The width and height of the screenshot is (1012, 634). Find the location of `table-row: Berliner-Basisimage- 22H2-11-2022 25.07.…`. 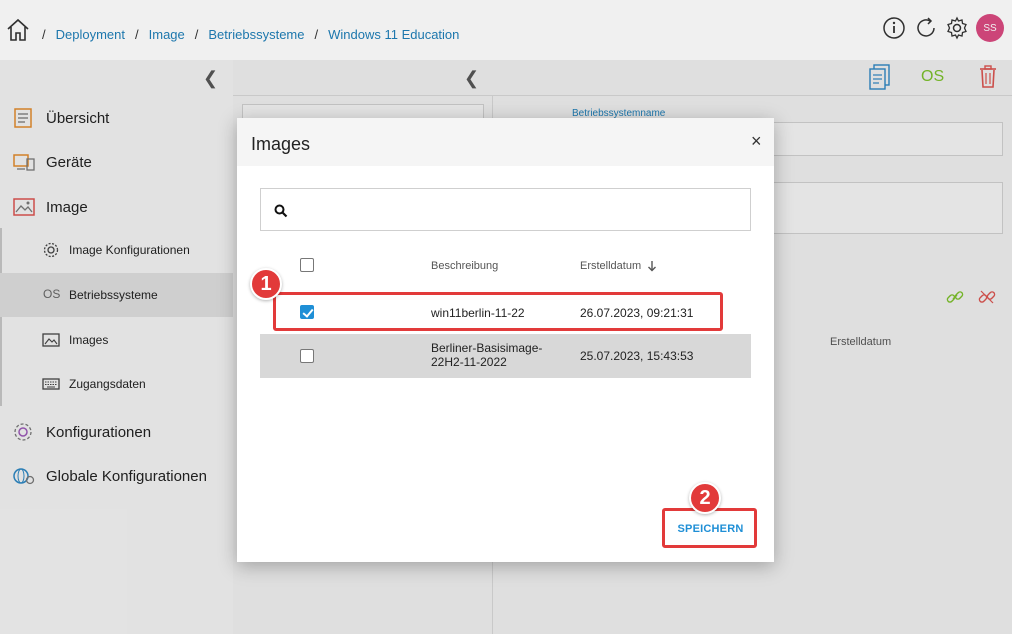

table-row: Berliner-Basisimage- 22H2-11-2022 25.07.… is located at coordinates (505, 356).